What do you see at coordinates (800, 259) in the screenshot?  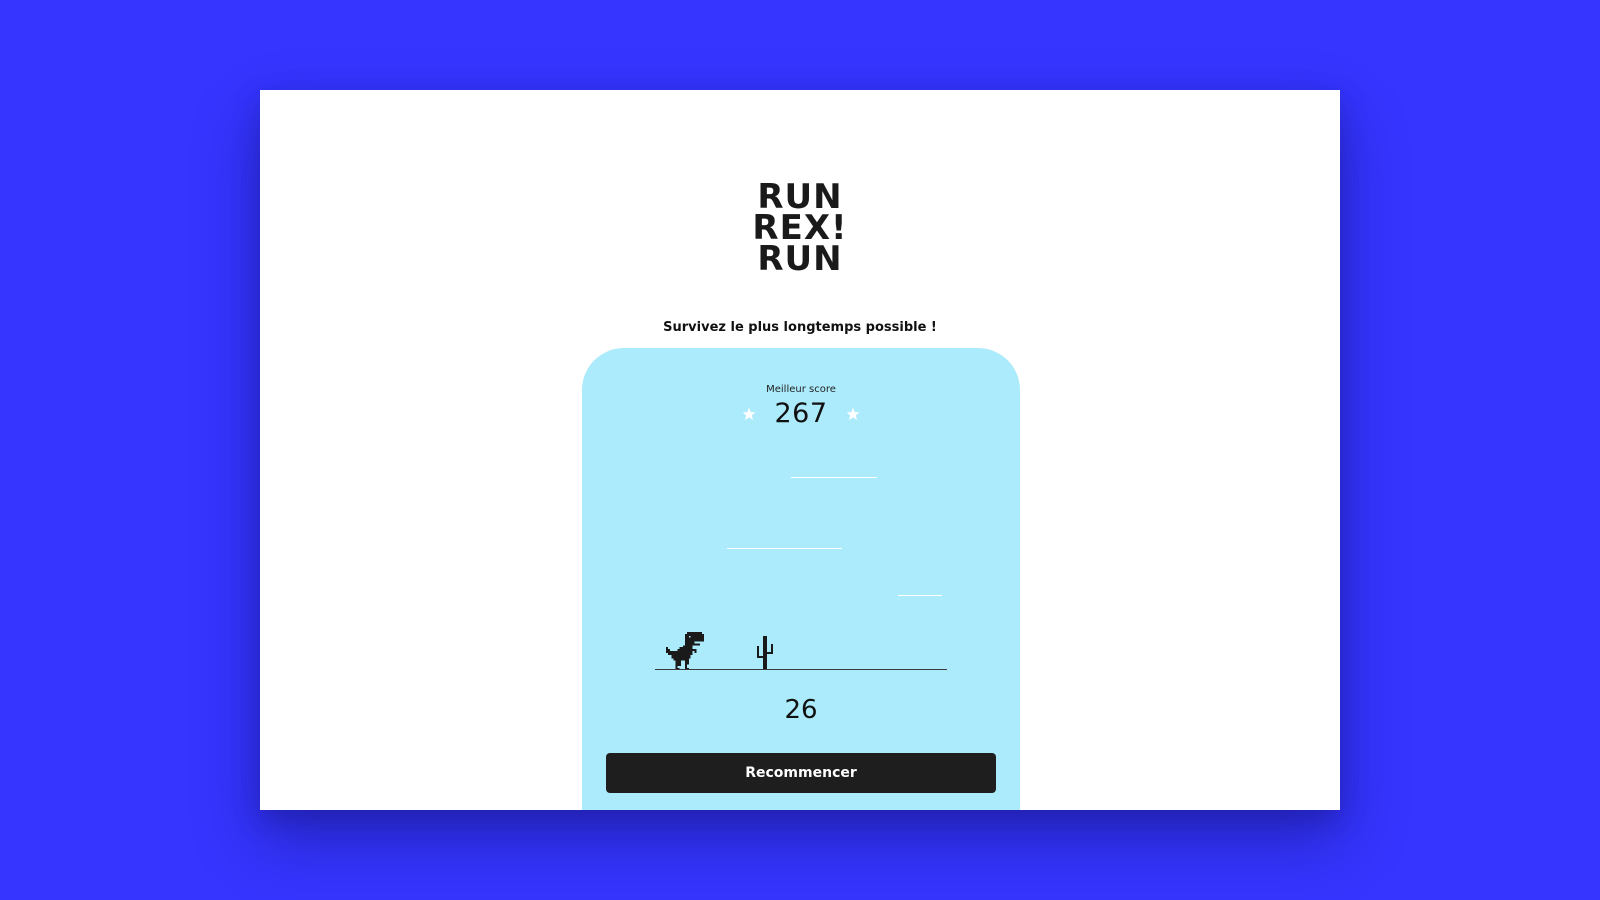 I see `logo-line-3: RUN` at bounding box center [800, 259].